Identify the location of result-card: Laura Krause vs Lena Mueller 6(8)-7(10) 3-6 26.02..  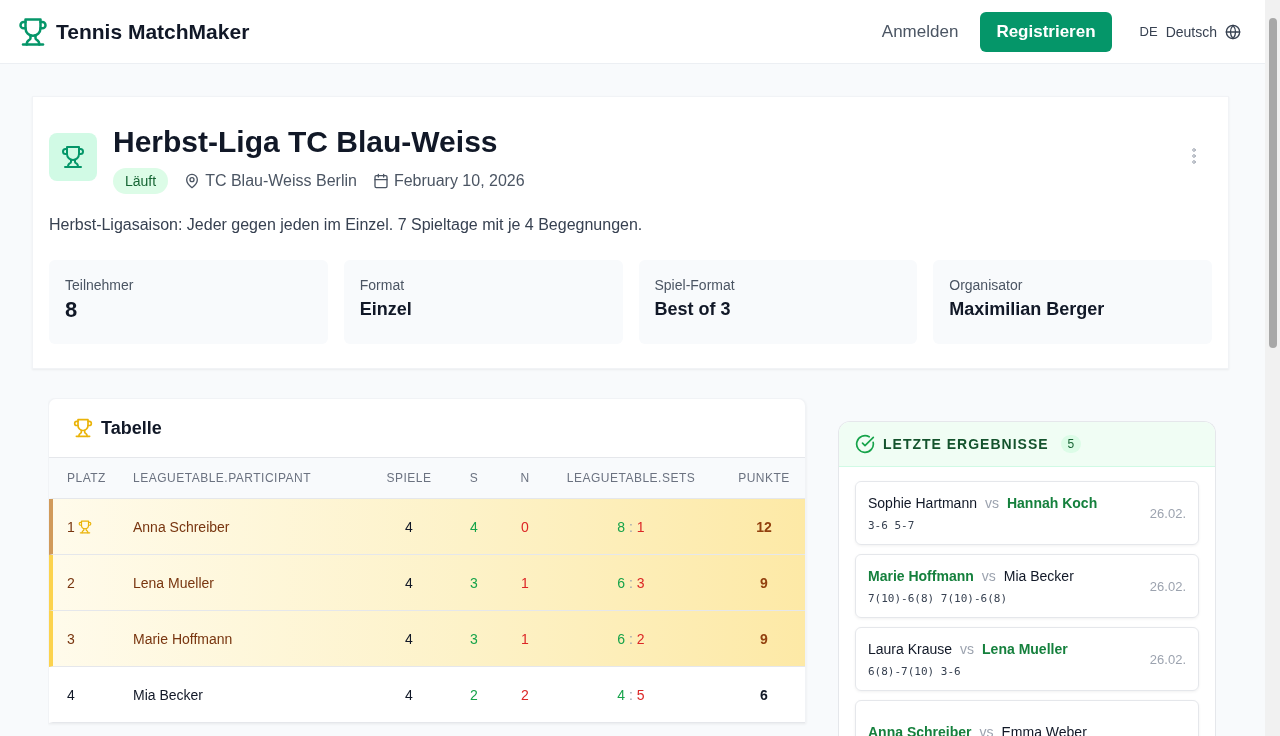
(1027, 659).